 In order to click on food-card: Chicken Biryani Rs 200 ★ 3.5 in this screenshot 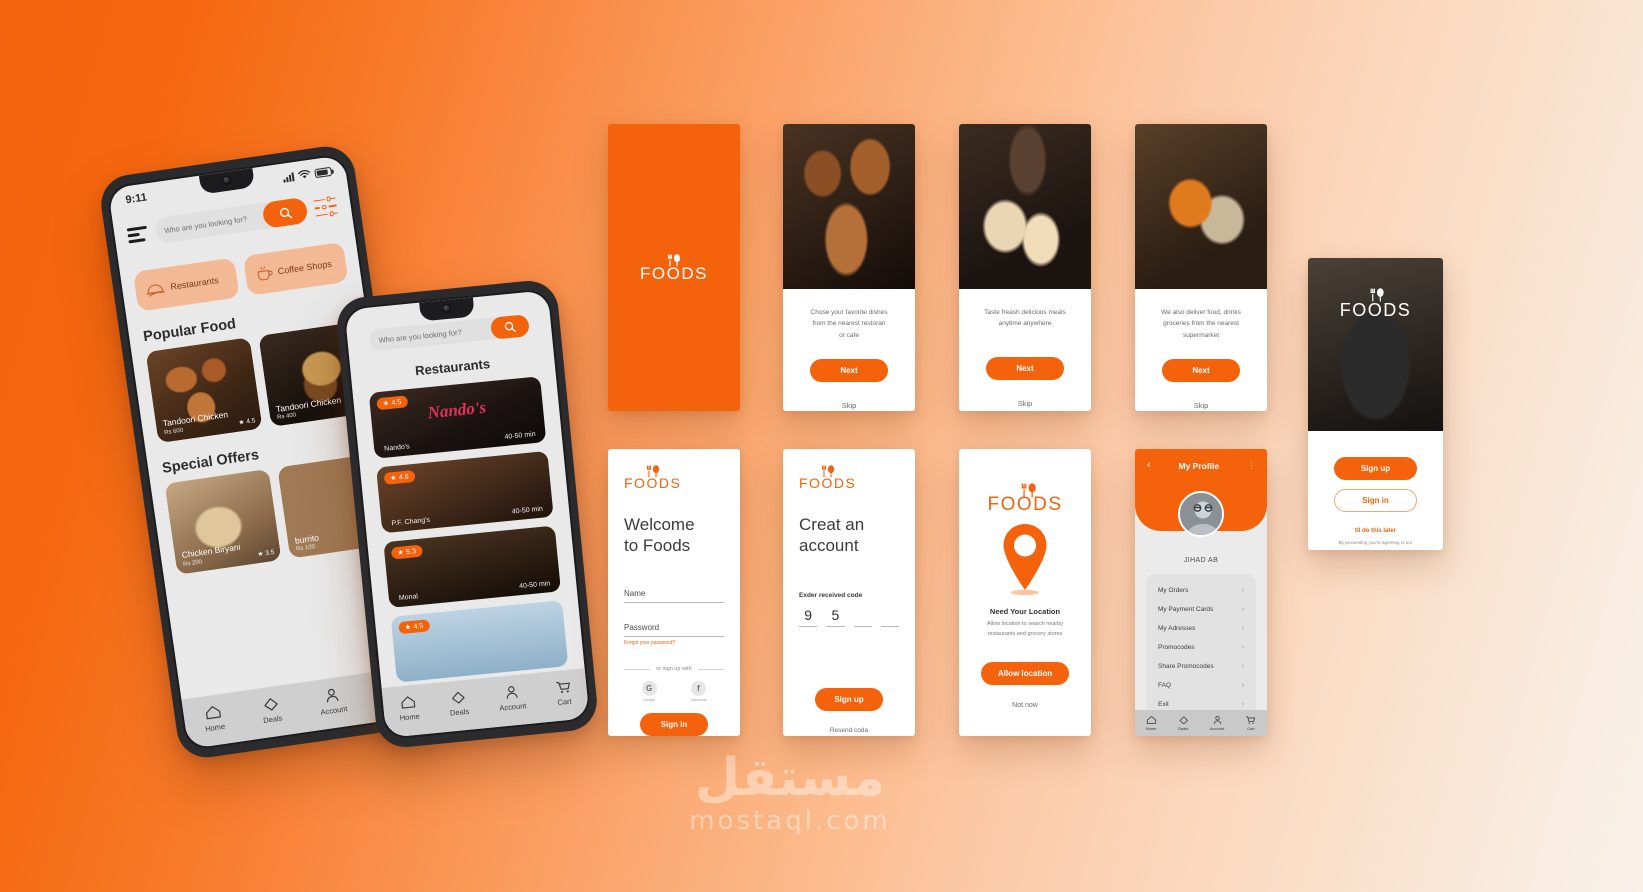, I will do `click(223, 521)`.